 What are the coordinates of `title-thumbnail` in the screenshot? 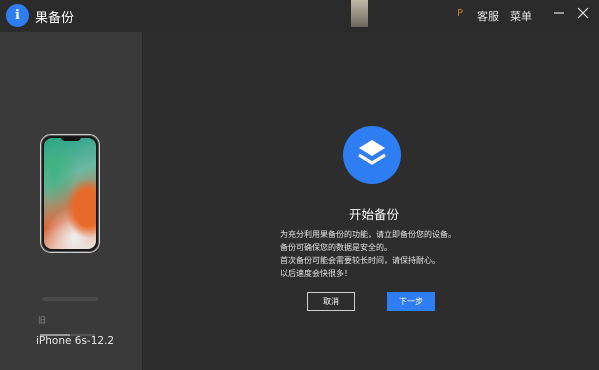 It's located at (359, 13).